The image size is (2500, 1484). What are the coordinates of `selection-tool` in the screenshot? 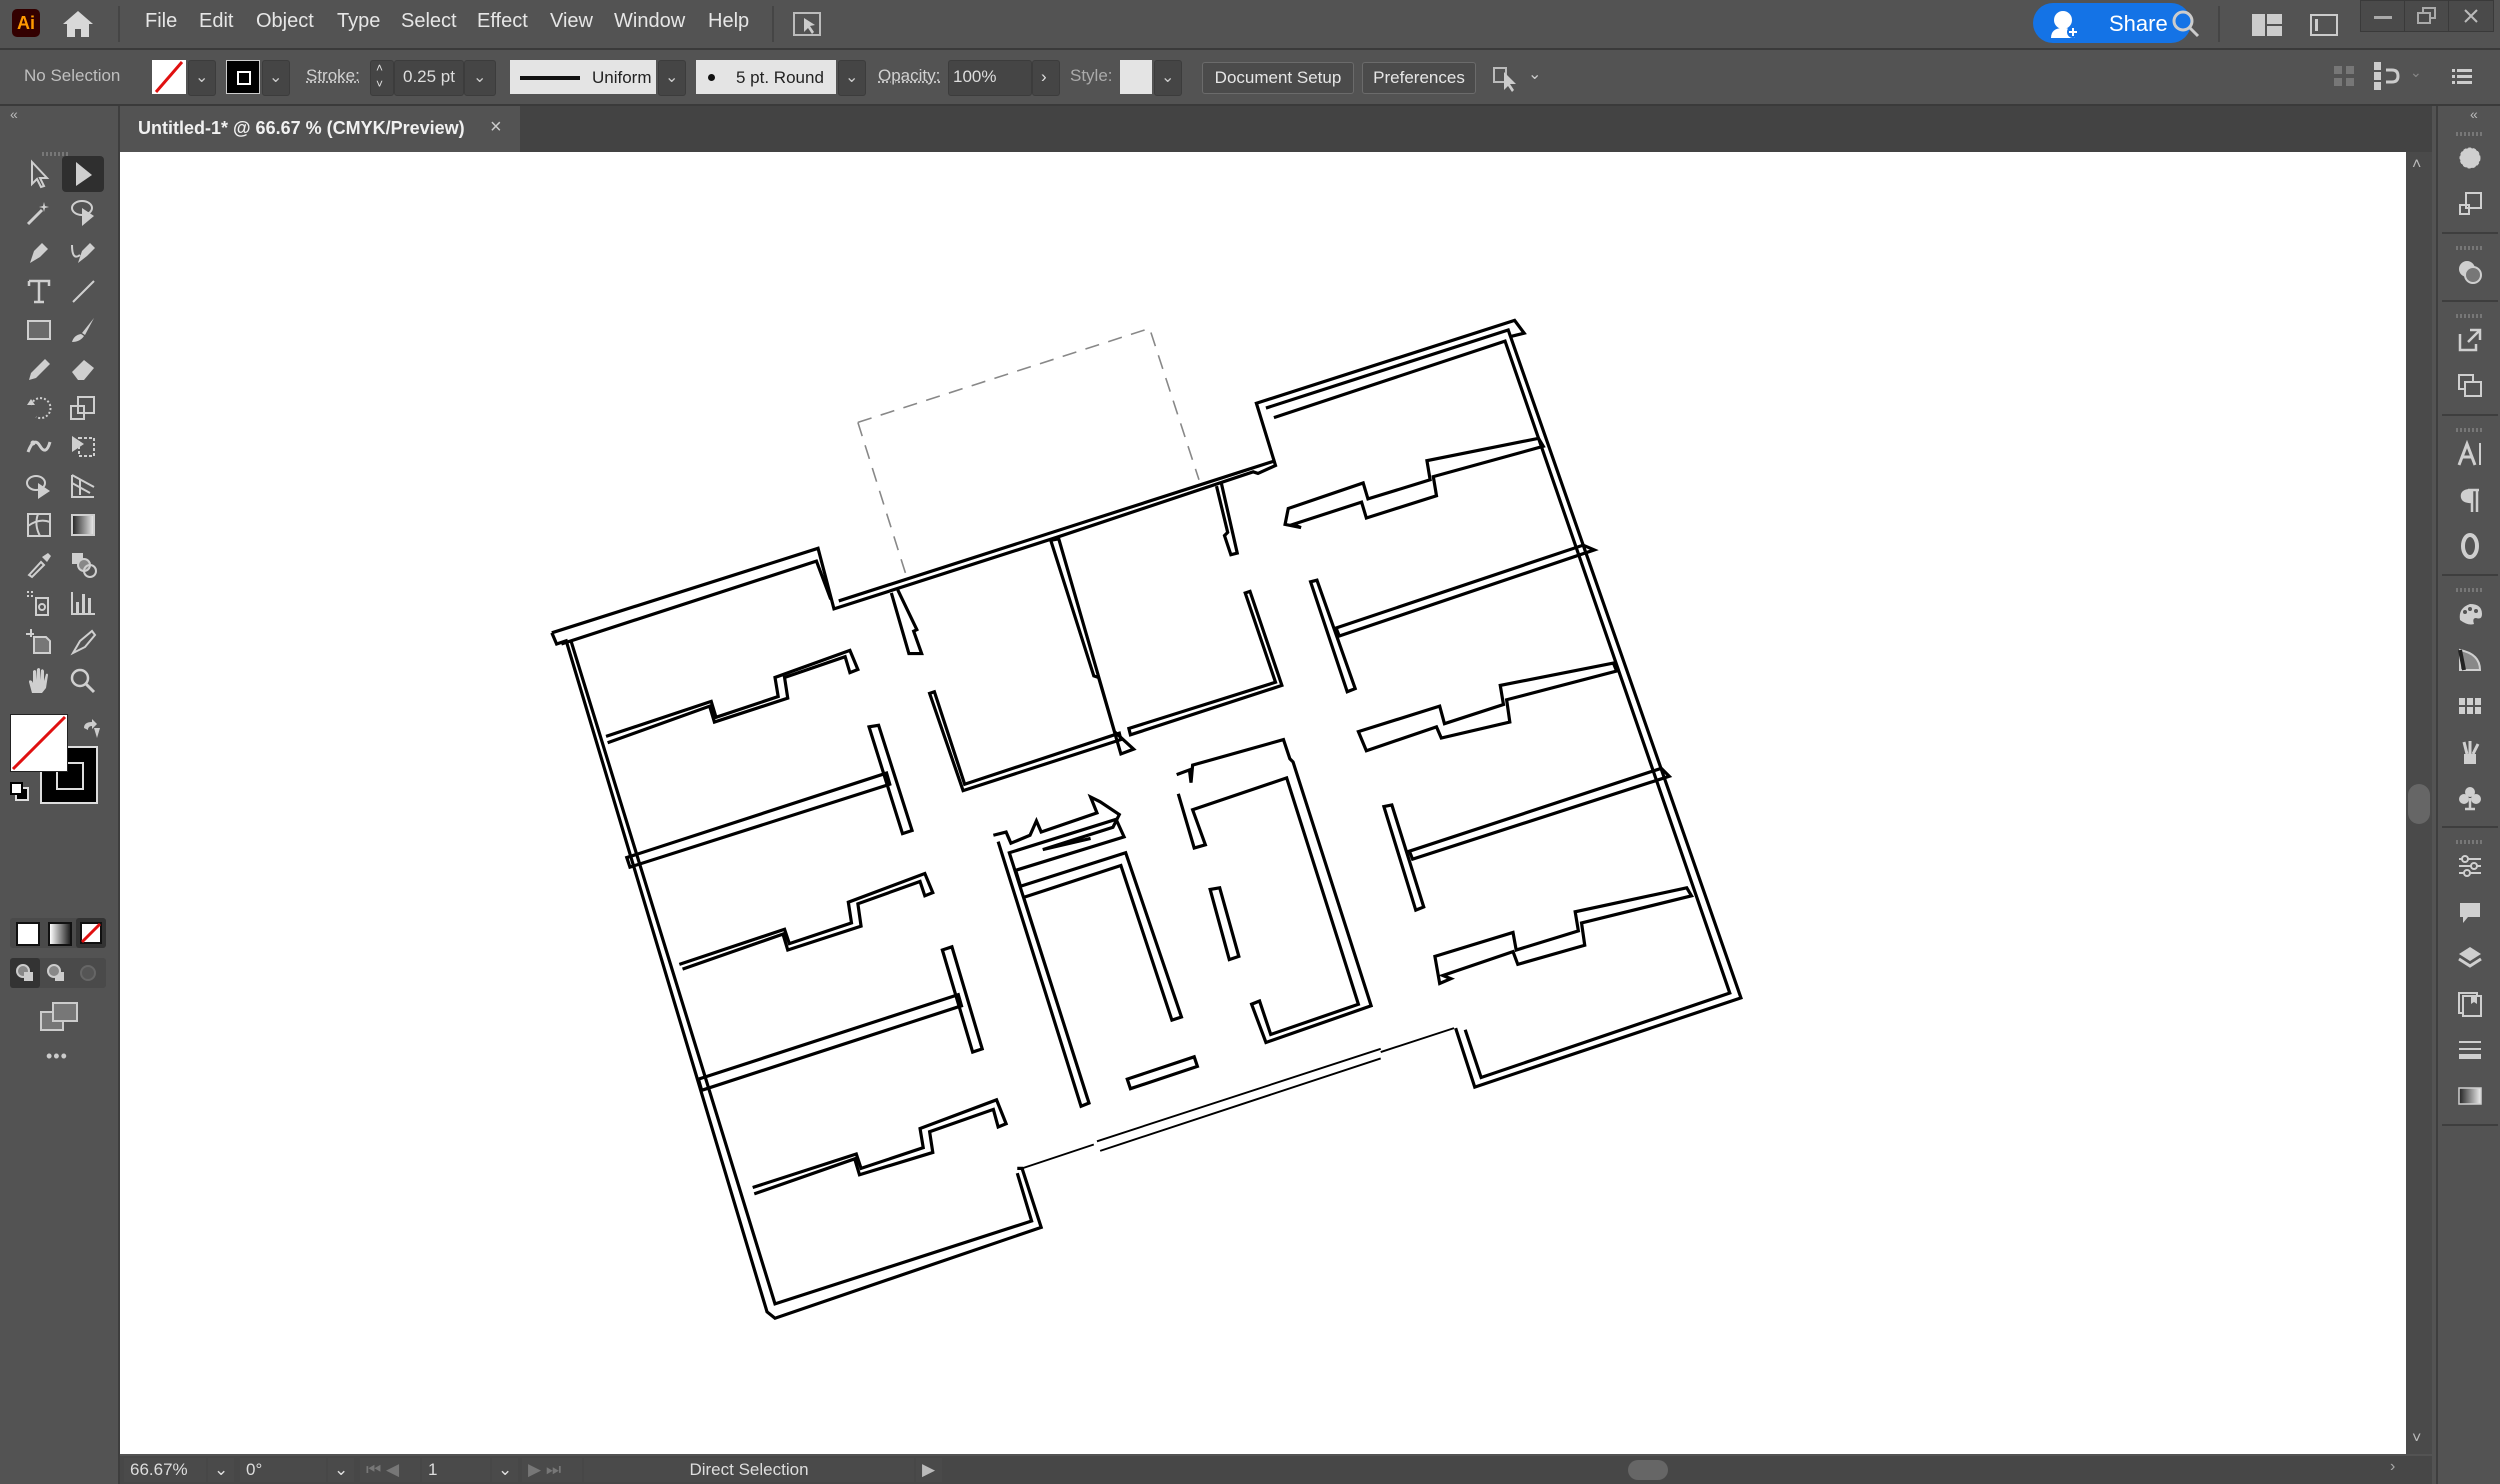 It's located at (39, 174).